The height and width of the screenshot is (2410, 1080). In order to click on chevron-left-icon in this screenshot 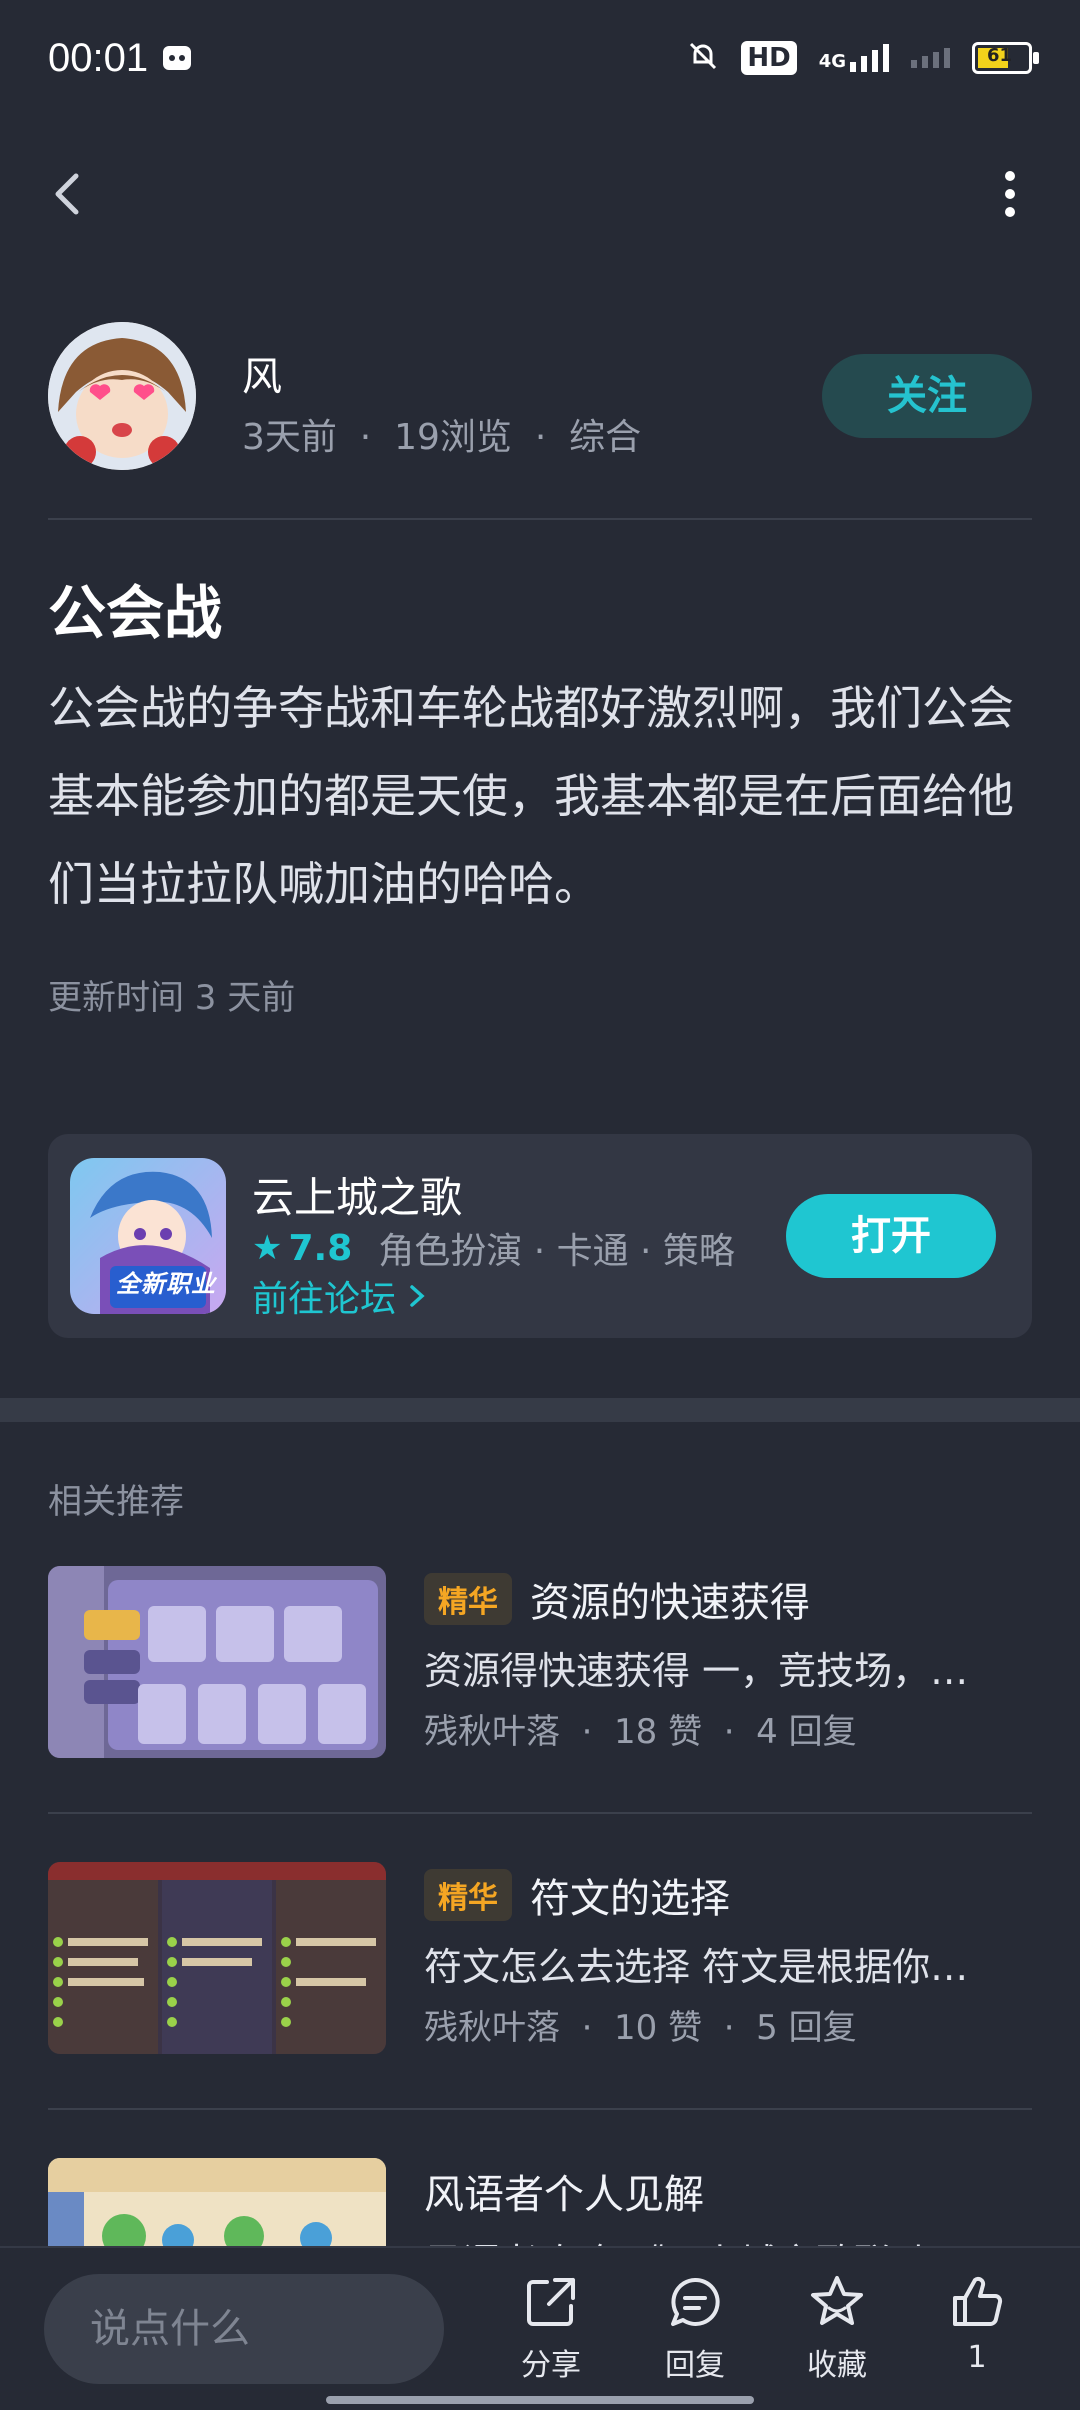, I will do `click(67, 194)`.